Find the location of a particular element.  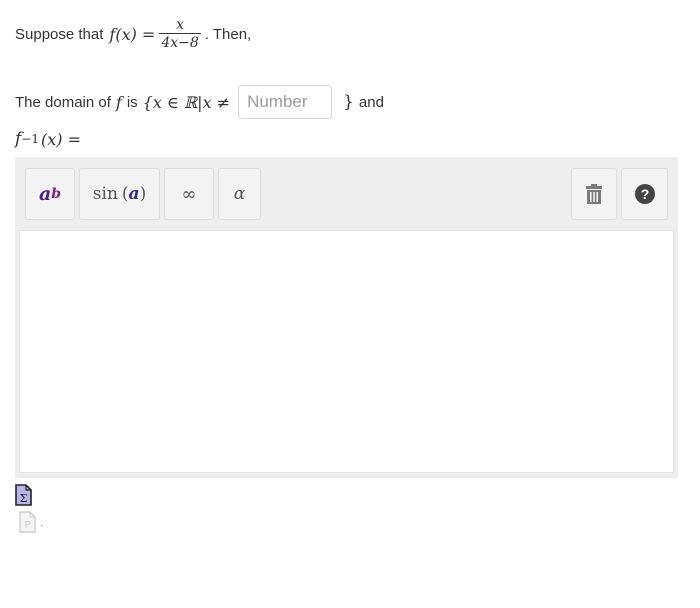

svg-text: P is located at coordinates (27, 525).